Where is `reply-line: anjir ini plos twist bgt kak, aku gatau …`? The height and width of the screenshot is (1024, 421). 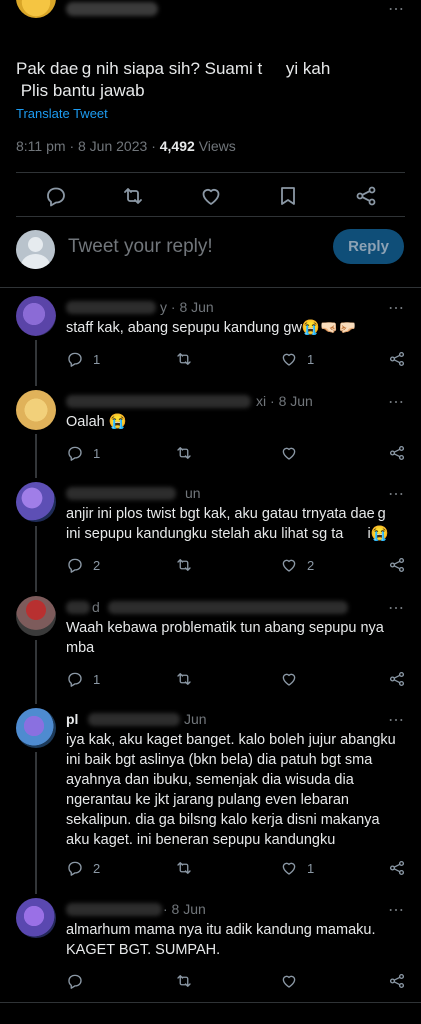 reply-line: anjir ini plos twist bgt kak, aku gatau … is located at coordinates (226, 514).